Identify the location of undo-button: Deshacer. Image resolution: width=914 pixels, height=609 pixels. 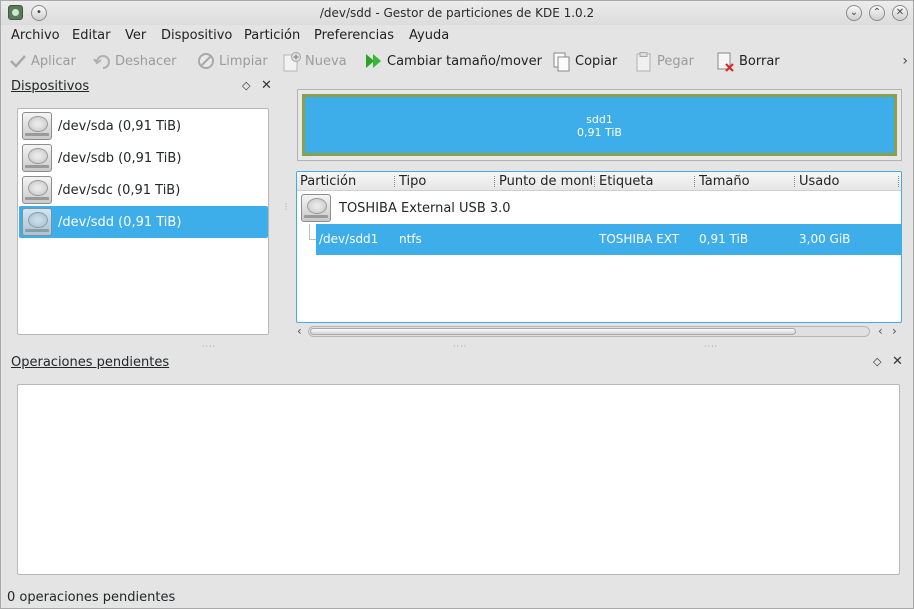
(134, 61).